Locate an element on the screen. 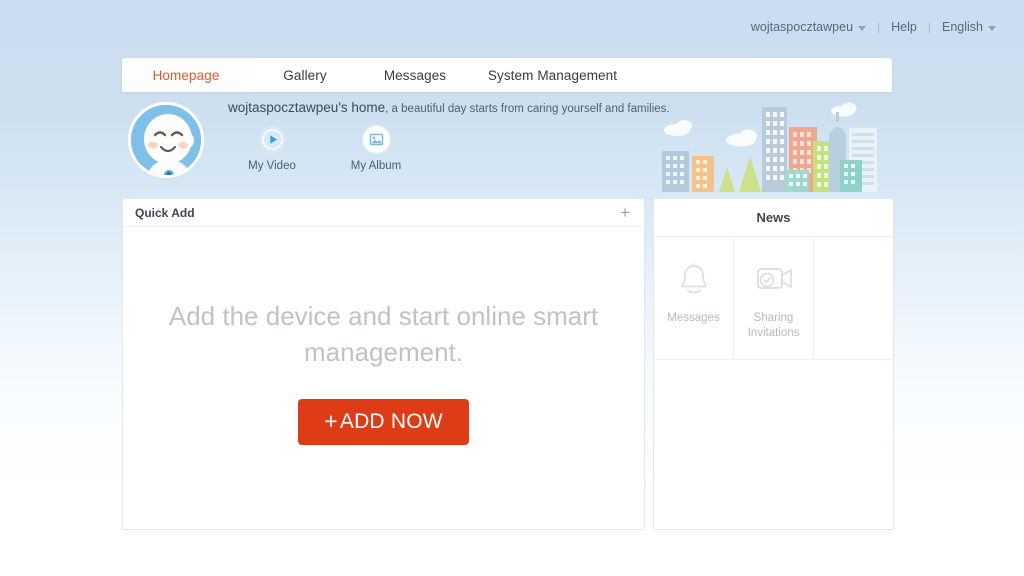  language-label: English is located at coordinates (962, 27).